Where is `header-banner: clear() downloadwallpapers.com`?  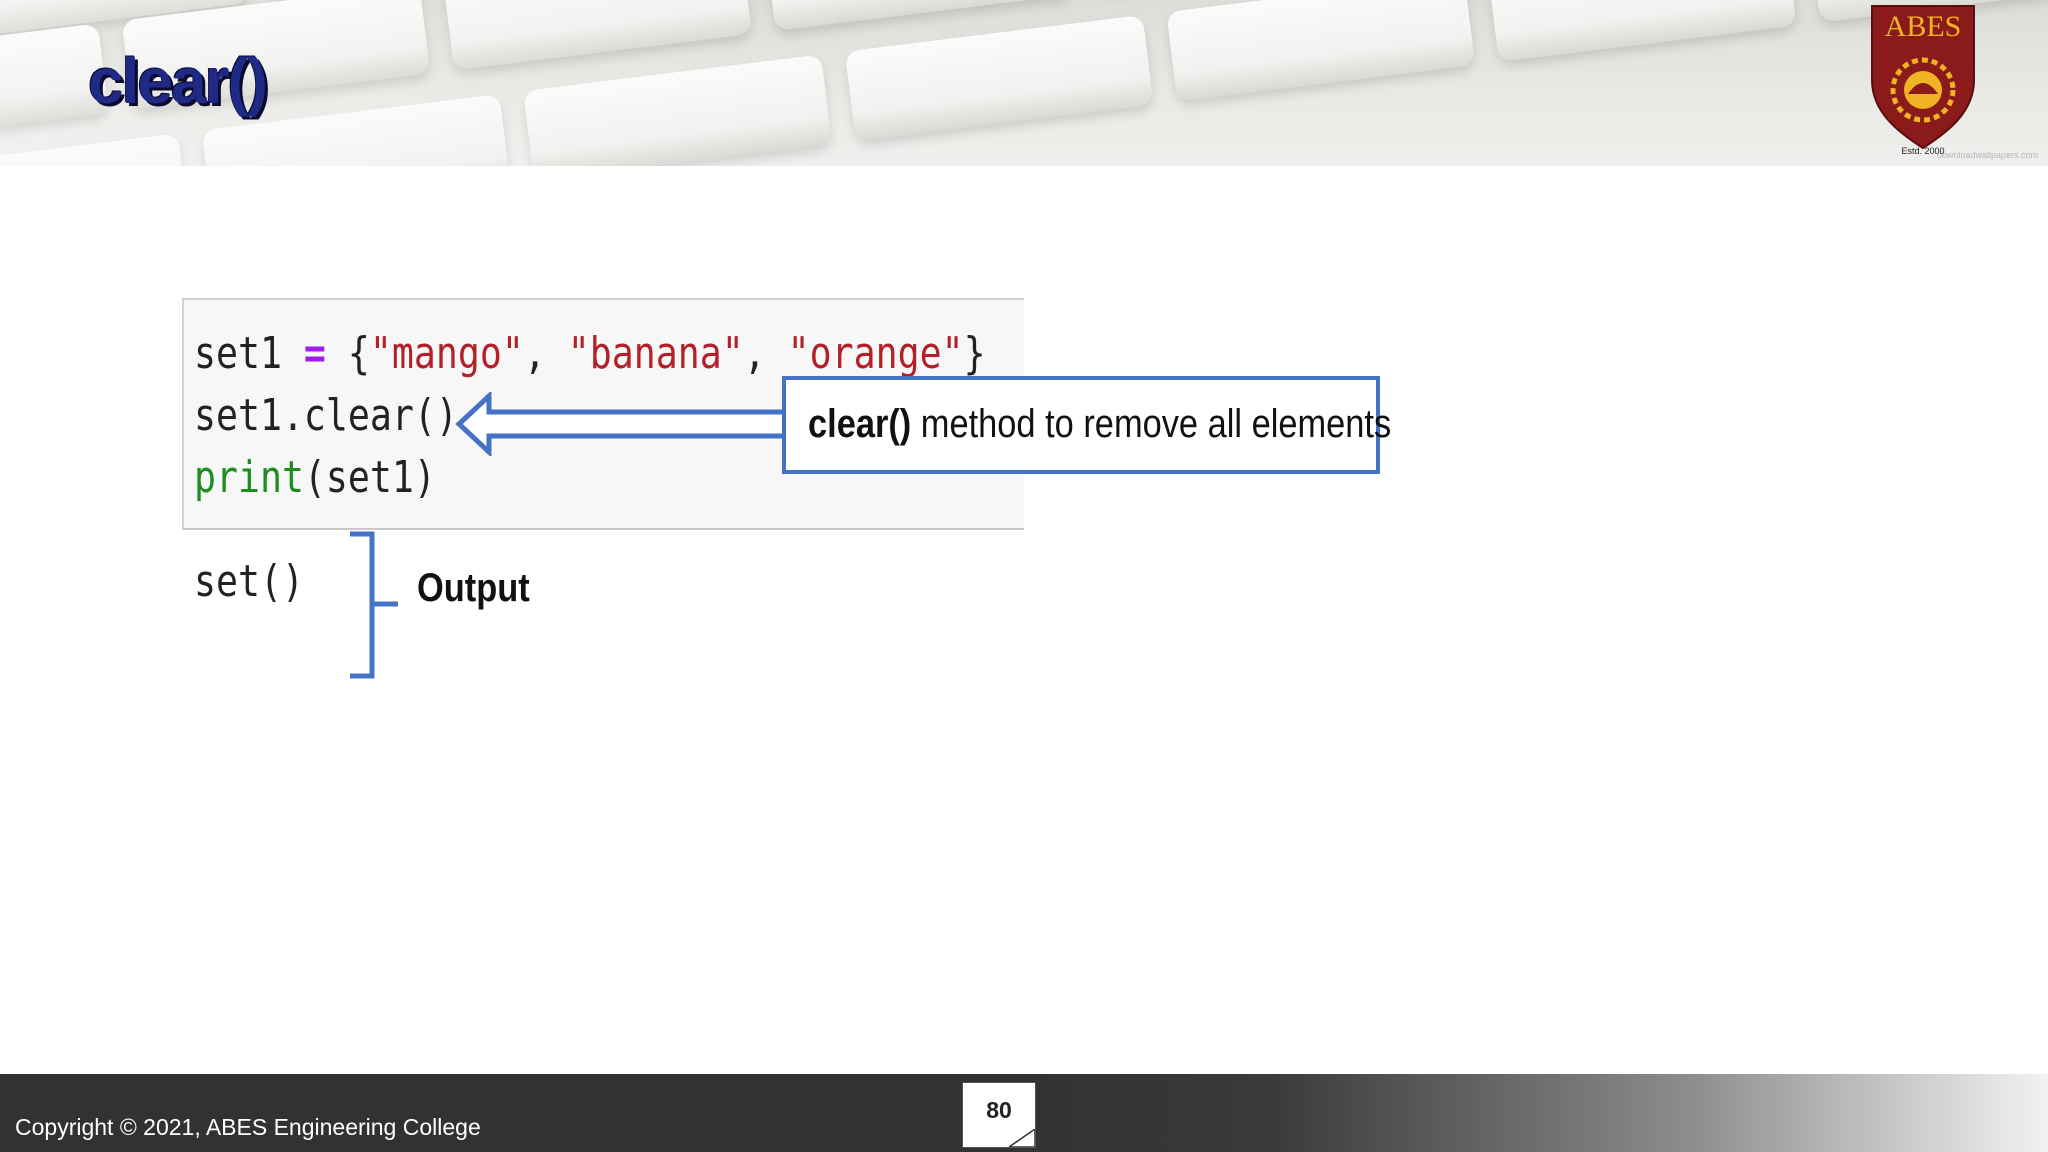
header-banner: clear() downloadwallpapers.com is located at coordinates (1024, 83).